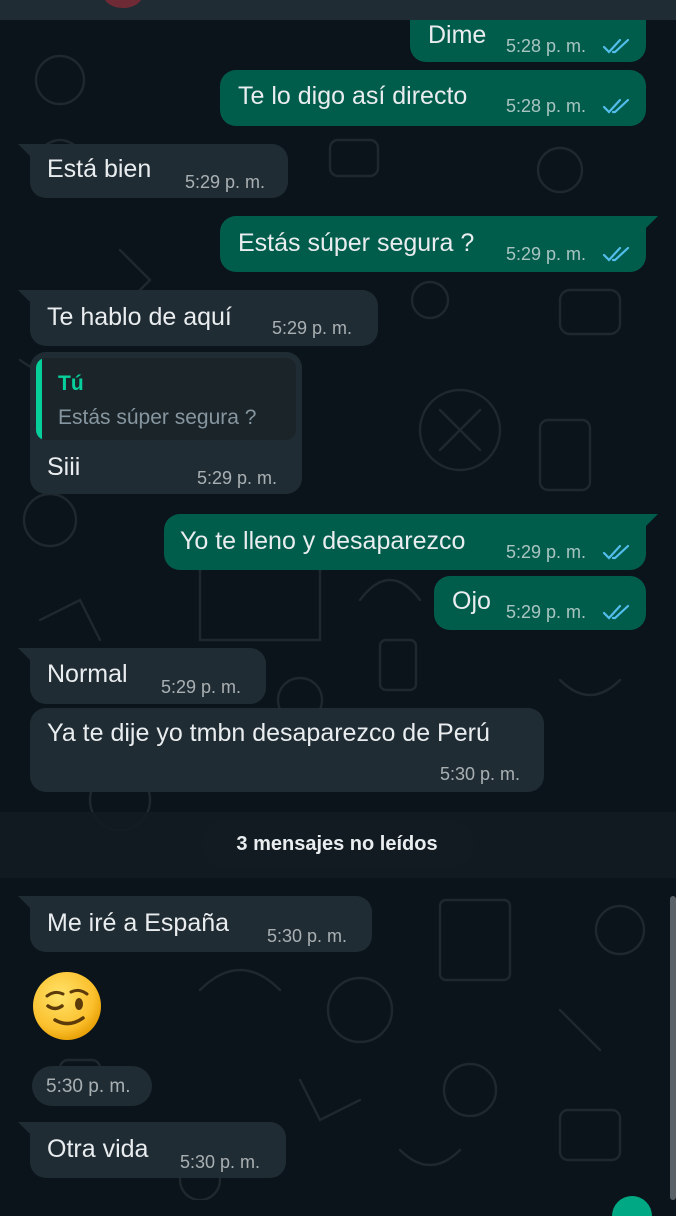 This screenshot has height=1216, width=676. I want to click on message-bubble-incoming: Está bien 5:29 p. m., so click(153, 171).